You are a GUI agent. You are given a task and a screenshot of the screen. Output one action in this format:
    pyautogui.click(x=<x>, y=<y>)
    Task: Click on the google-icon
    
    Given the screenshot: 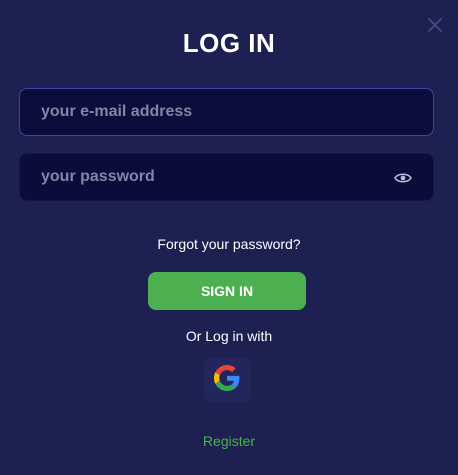 What is the action you would take?
    pyautogui.click(x=227, y=380)
    